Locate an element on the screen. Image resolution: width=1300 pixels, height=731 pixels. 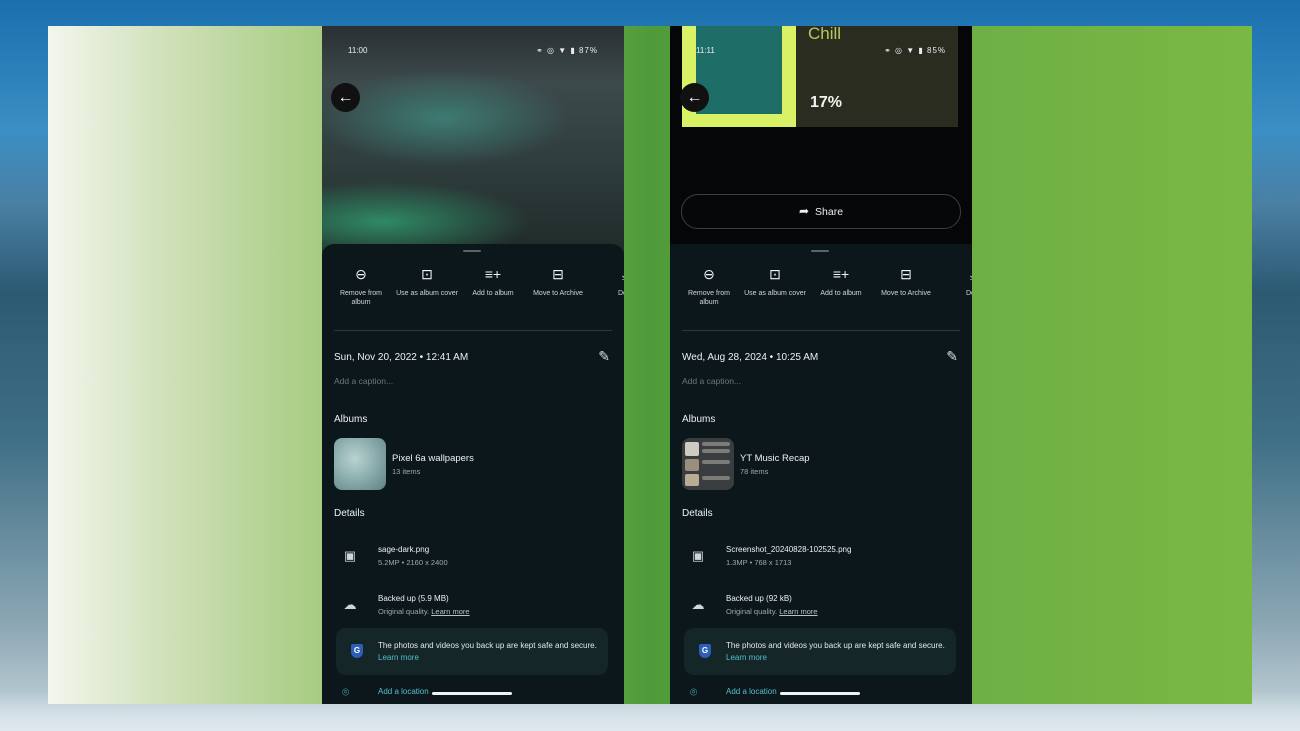
recap-title: Chill is located at coordinates (825, 34).